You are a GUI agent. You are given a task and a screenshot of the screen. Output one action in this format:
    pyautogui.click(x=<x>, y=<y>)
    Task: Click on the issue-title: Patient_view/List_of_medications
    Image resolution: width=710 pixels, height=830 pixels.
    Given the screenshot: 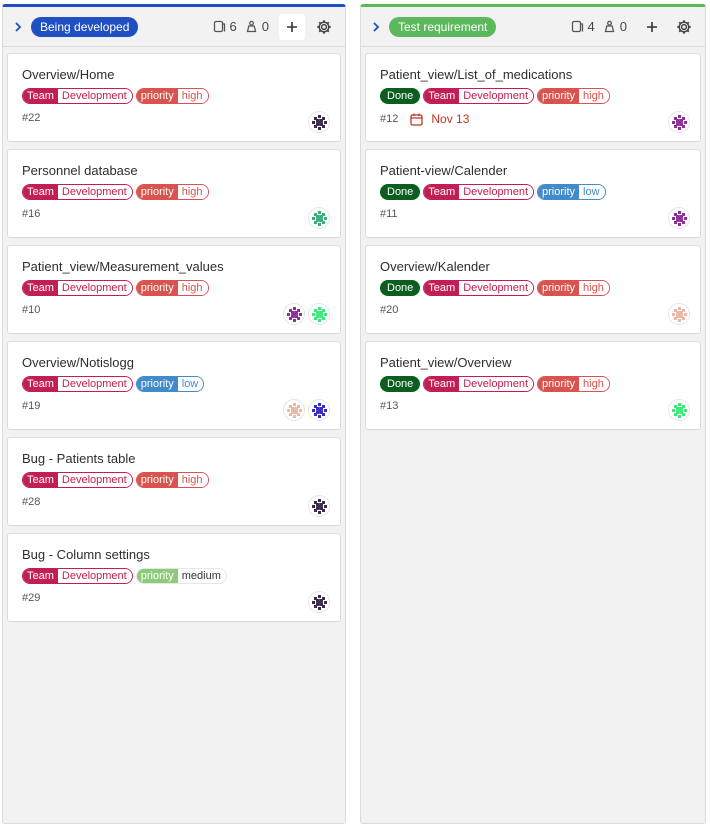 What is the action you would take?
    pyautogui.click(x=533, y=74)
    